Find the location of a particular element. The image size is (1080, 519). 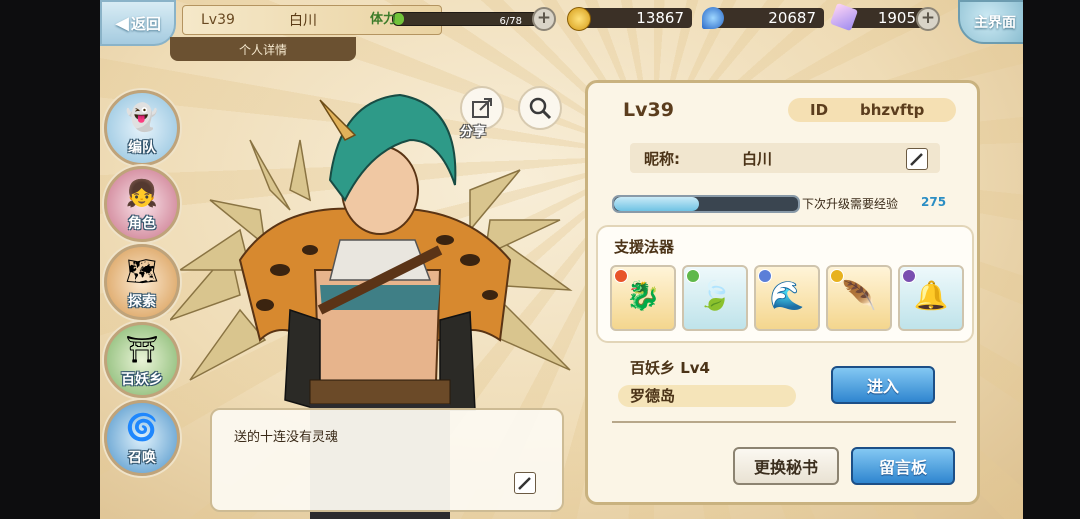

nav-summon-label: 召唤 is located at coordinates (142, 458).